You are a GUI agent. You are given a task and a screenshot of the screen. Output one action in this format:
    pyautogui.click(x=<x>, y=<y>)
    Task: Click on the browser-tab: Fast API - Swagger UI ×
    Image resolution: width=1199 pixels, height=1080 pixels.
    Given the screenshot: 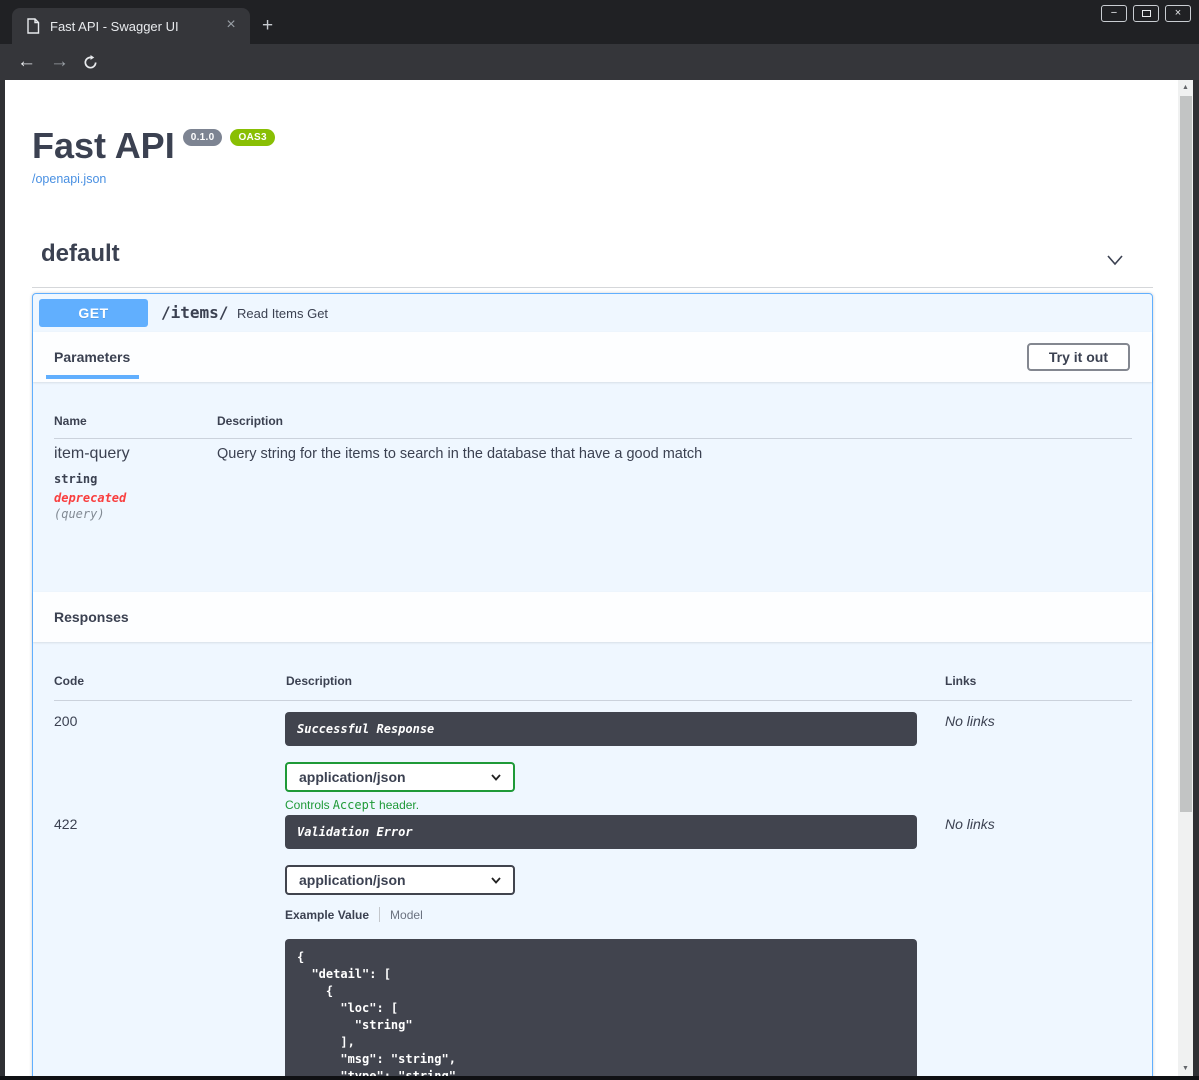 What is the action you would take?
    pyautogui.click(x=131, y=26)
    